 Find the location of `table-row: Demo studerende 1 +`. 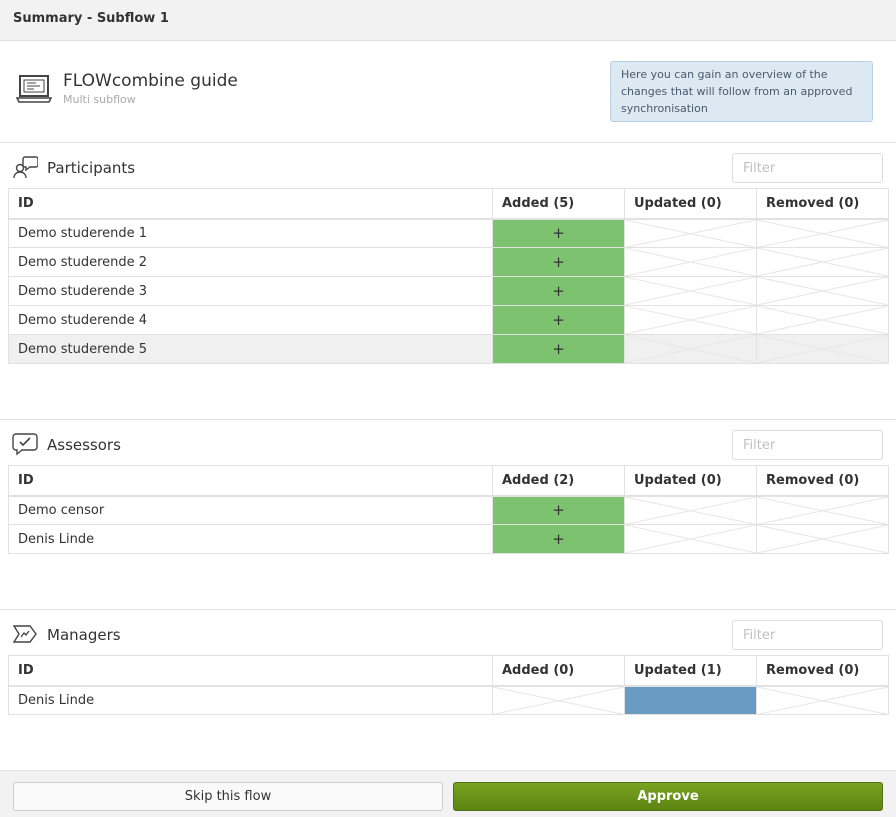

table-row: Demo studerende 1 + is located at coordinates (448, 233).